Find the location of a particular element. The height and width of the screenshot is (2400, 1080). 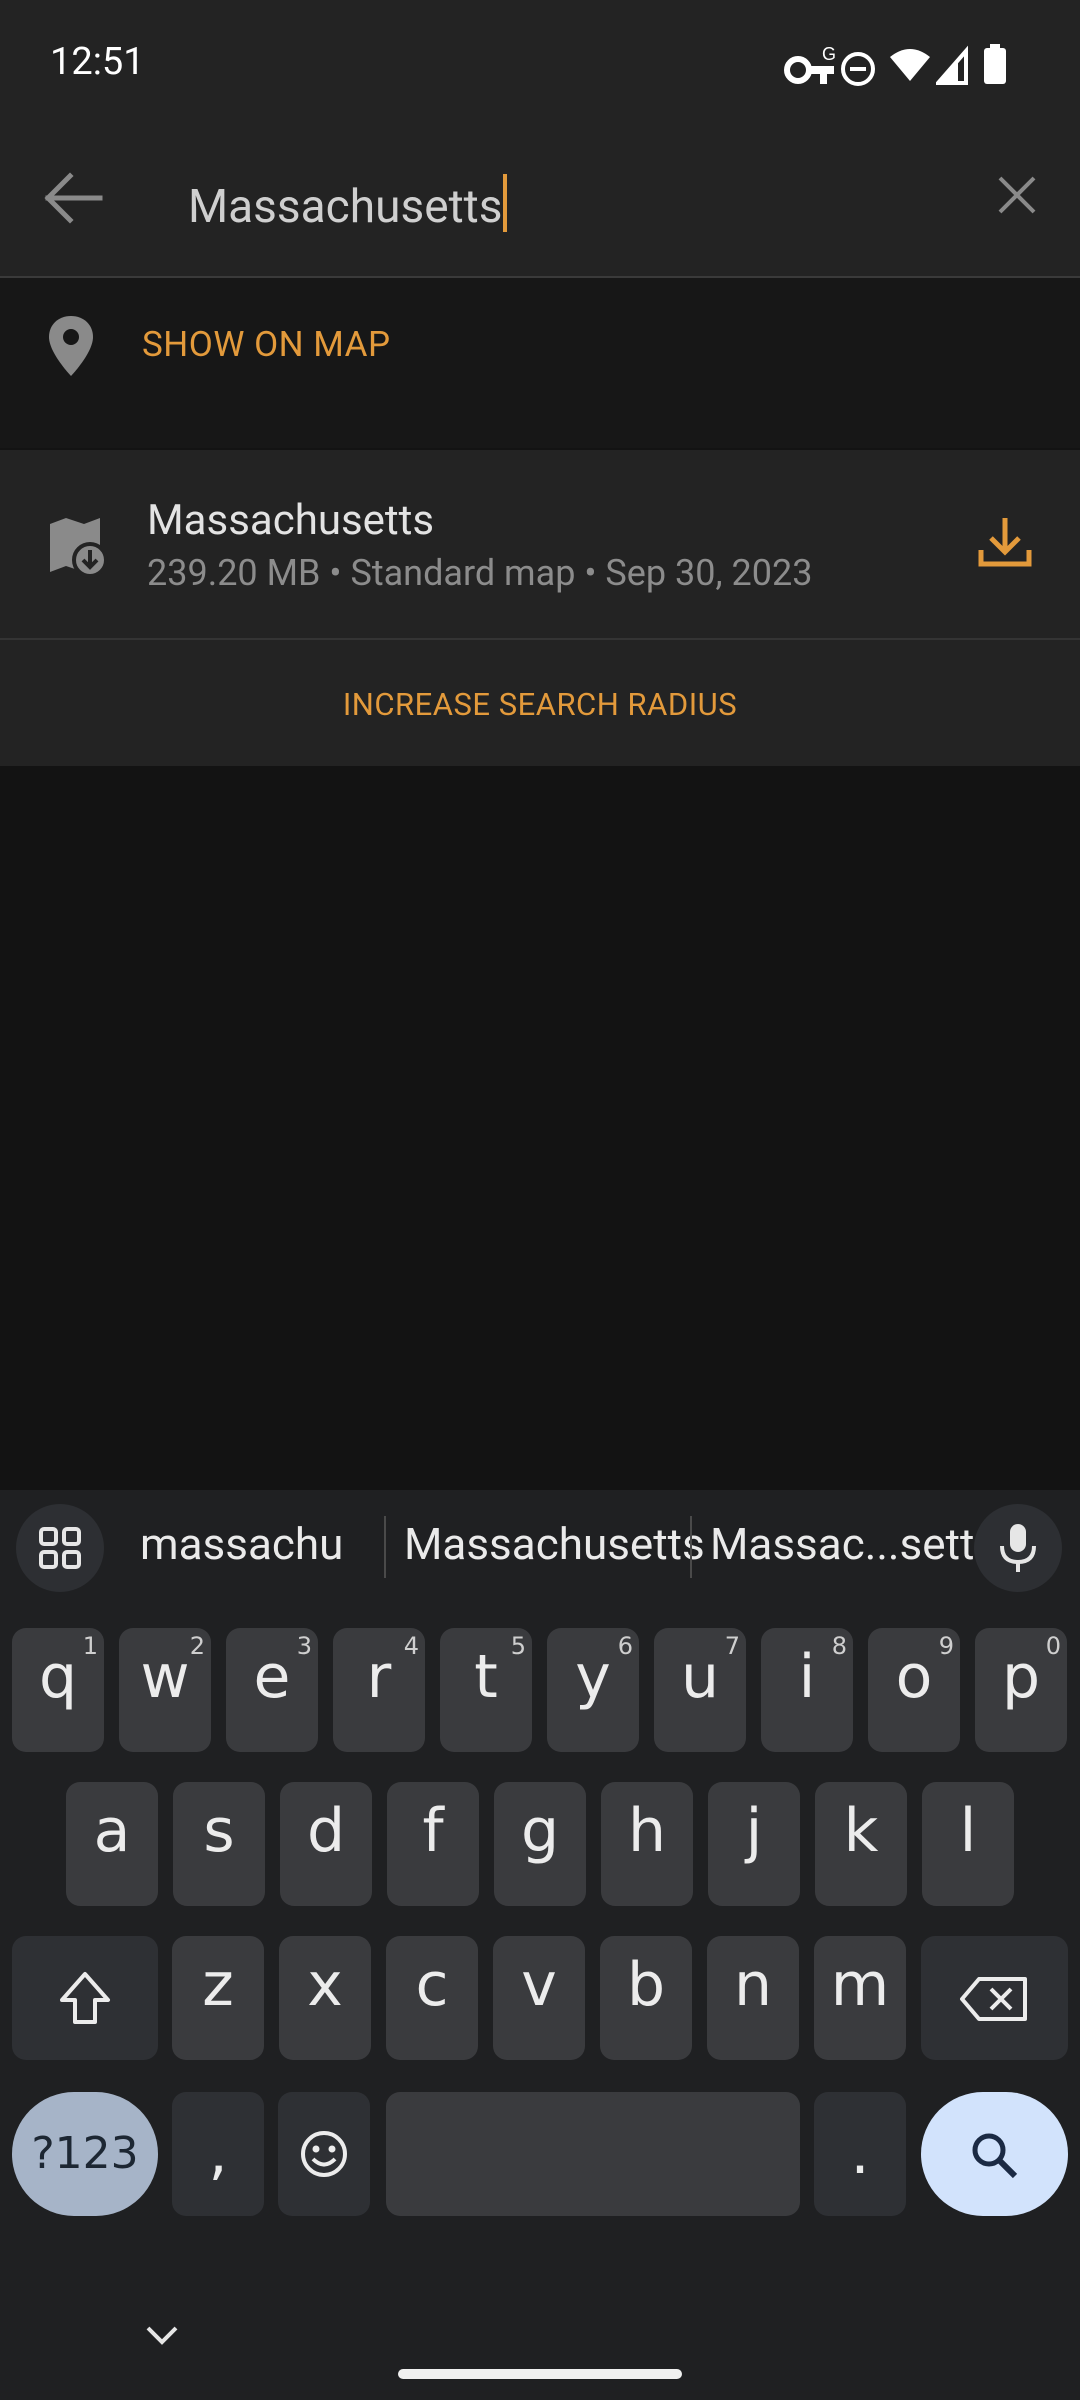

key-e: e3 is located at coordinates (272, 1690).